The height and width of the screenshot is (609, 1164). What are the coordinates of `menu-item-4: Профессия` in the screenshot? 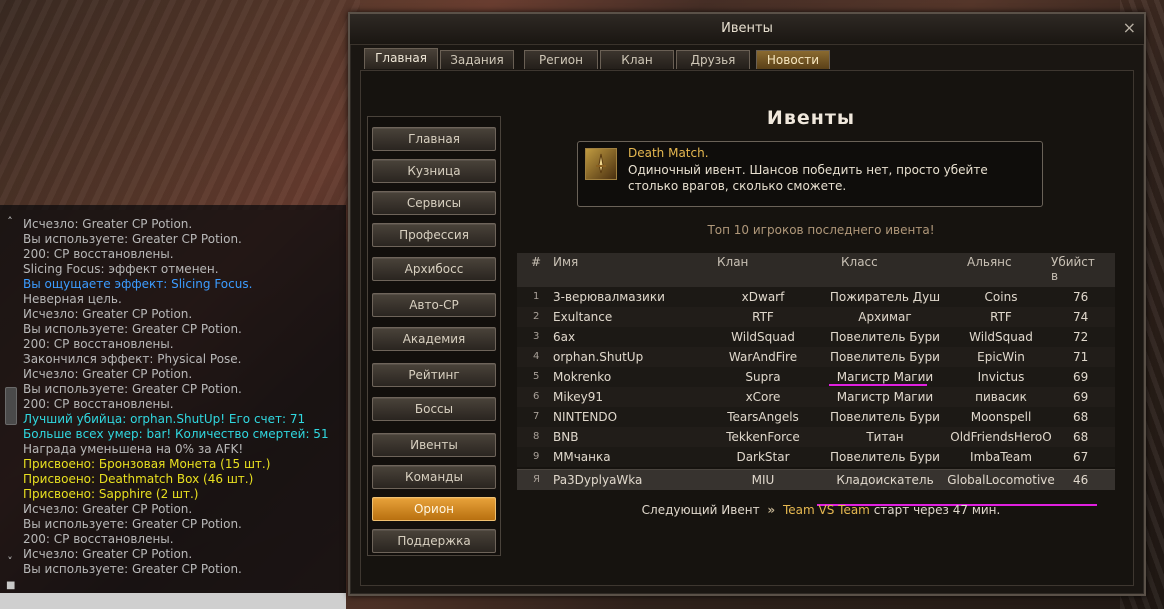 It's located at (434, 235).